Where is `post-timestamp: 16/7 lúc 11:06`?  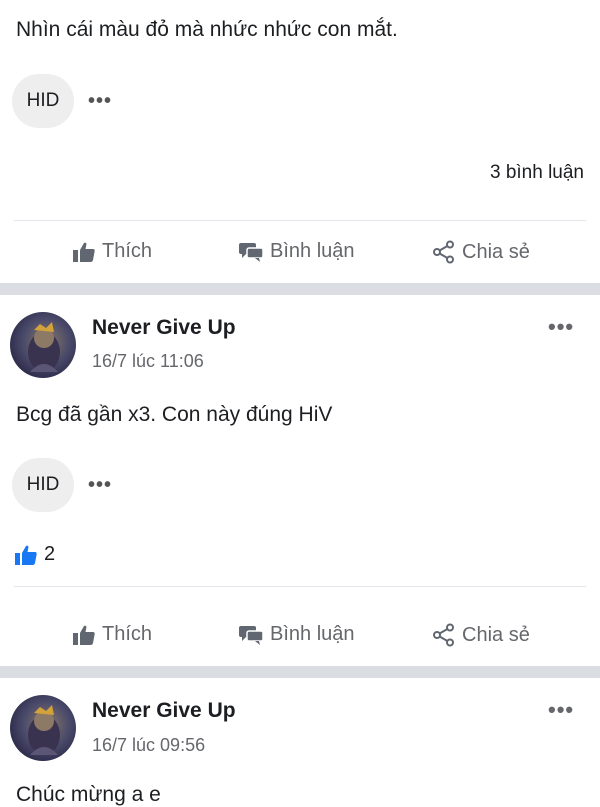
post-timestamp: 16/7 lúc 11:06 is located at coordinates (148, 361).